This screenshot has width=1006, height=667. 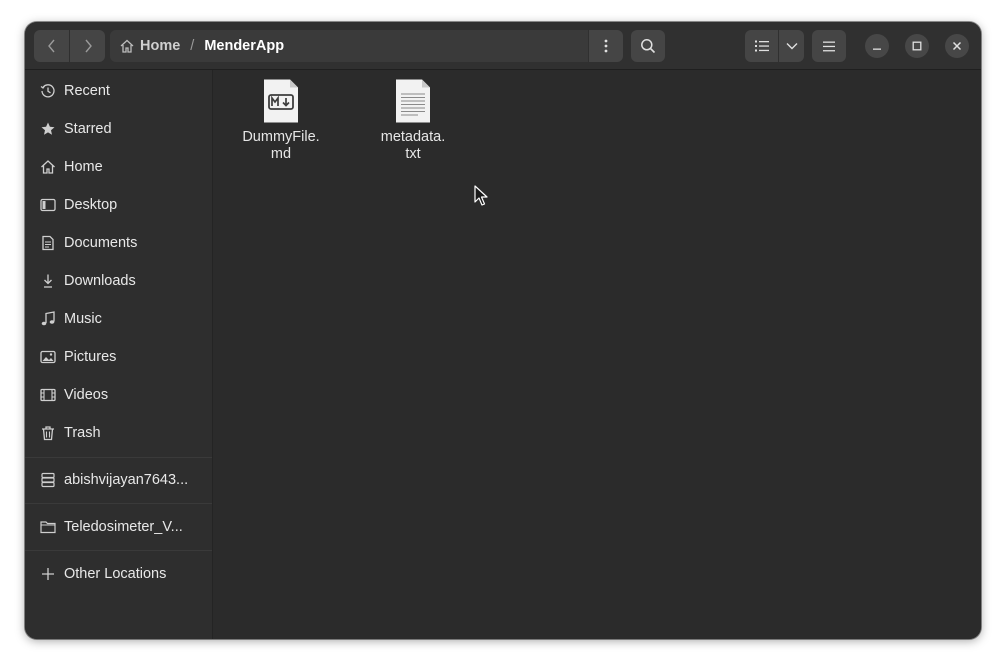 I want to click on folder-icon, so click(x=48, y=527).